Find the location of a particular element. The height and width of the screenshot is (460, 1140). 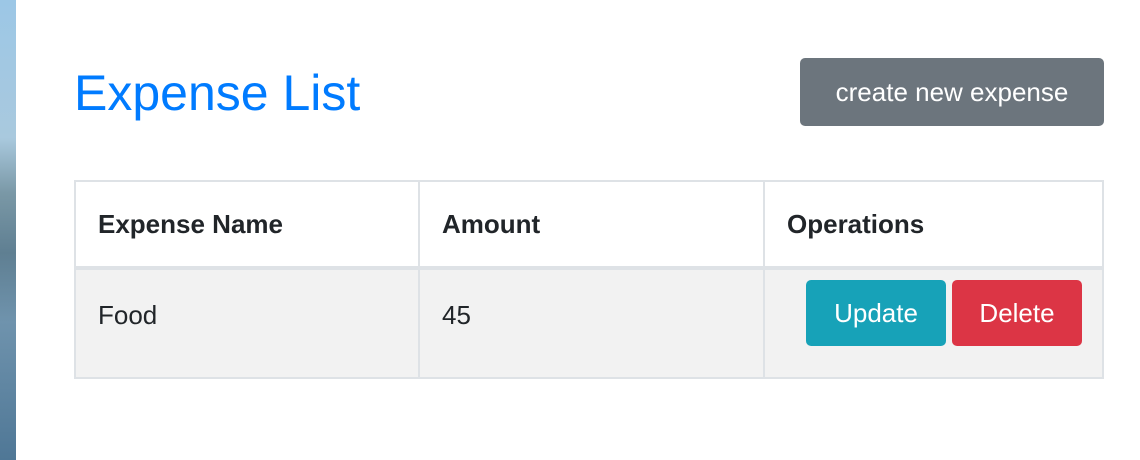

operations-cell: Update Delete is located at coordinates (933, 323).